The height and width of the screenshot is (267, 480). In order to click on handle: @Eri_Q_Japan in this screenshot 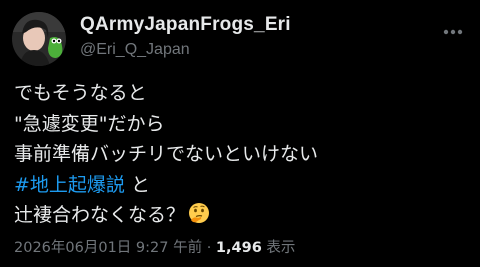, I will do `click(185, 50)`.